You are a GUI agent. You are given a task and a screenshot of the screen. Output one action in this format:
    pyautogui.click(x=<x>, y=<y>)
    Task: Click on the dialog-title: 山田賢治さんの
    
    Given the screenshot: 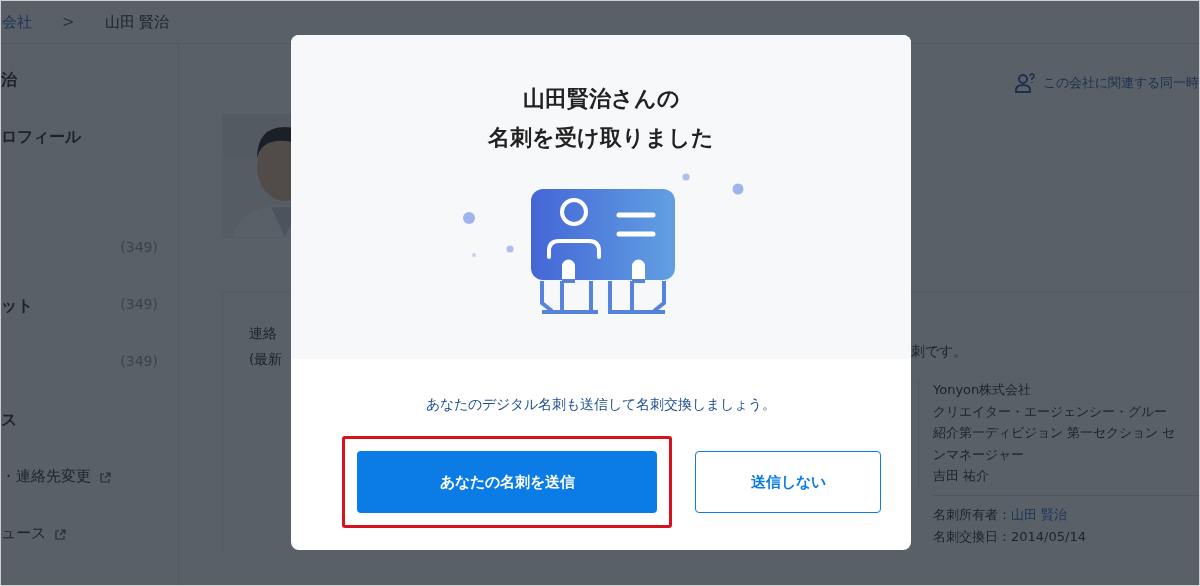 What is the action you would take?
    pyautogui.click(x=601, y=99)
    